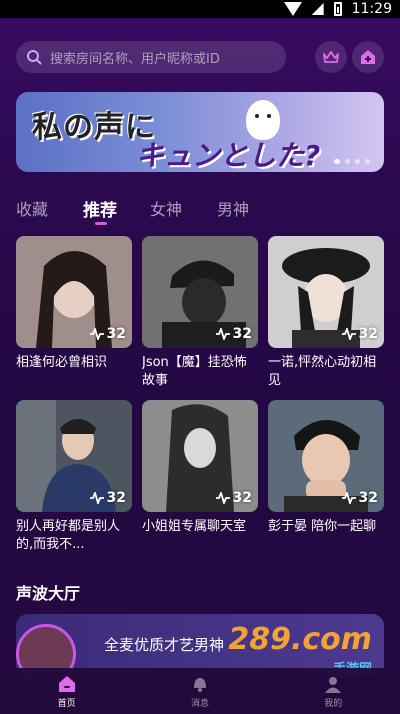  I want to click on room-card: 32 小姐姐专属聊天室, so click(200, 482).